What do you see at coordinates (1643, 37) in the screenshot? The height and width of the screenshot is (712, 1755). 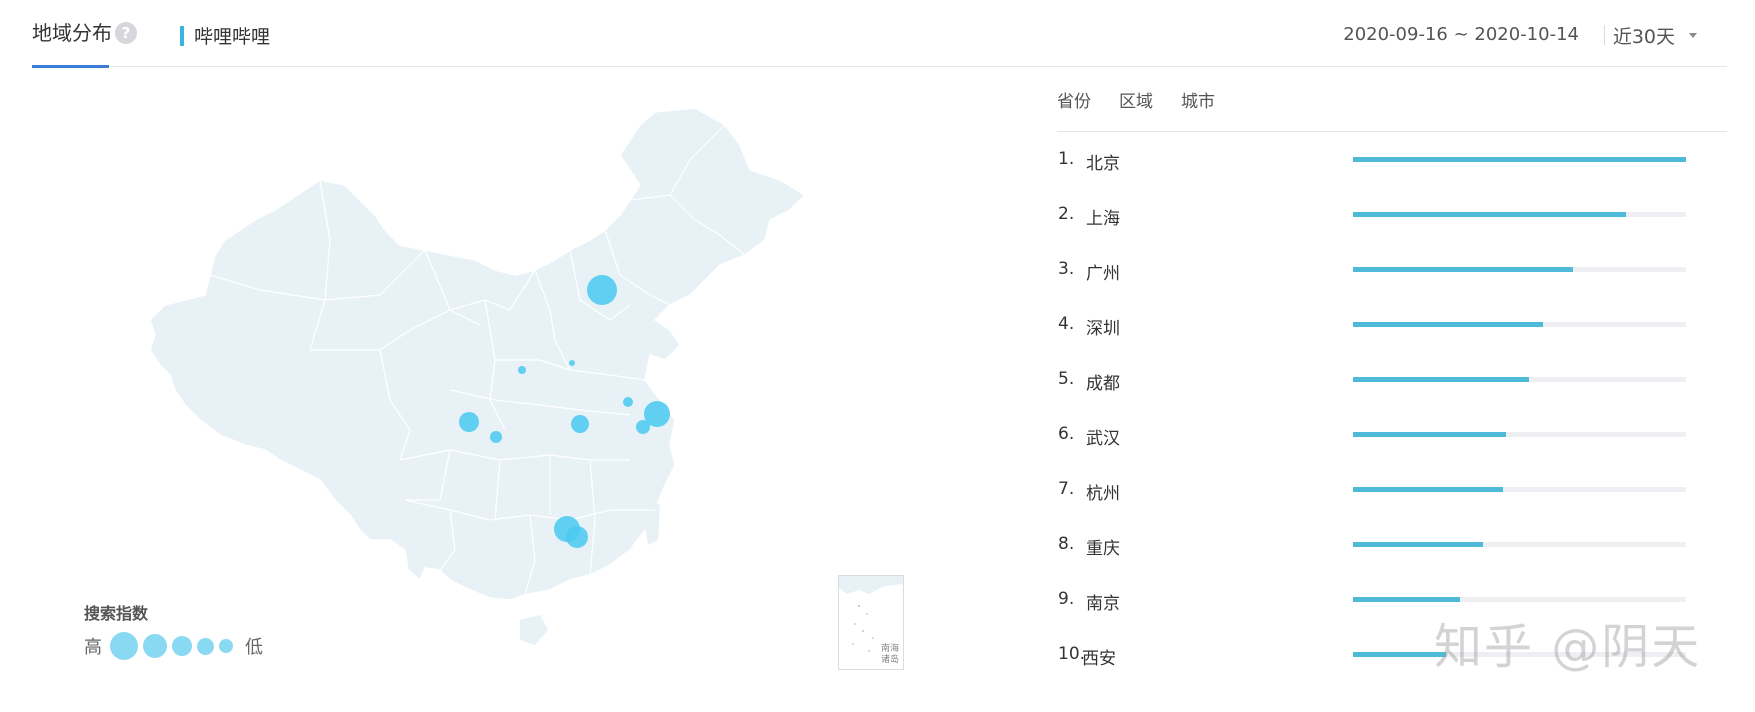 I see `period-label: 近30天` at bounding box center [1643, 37].